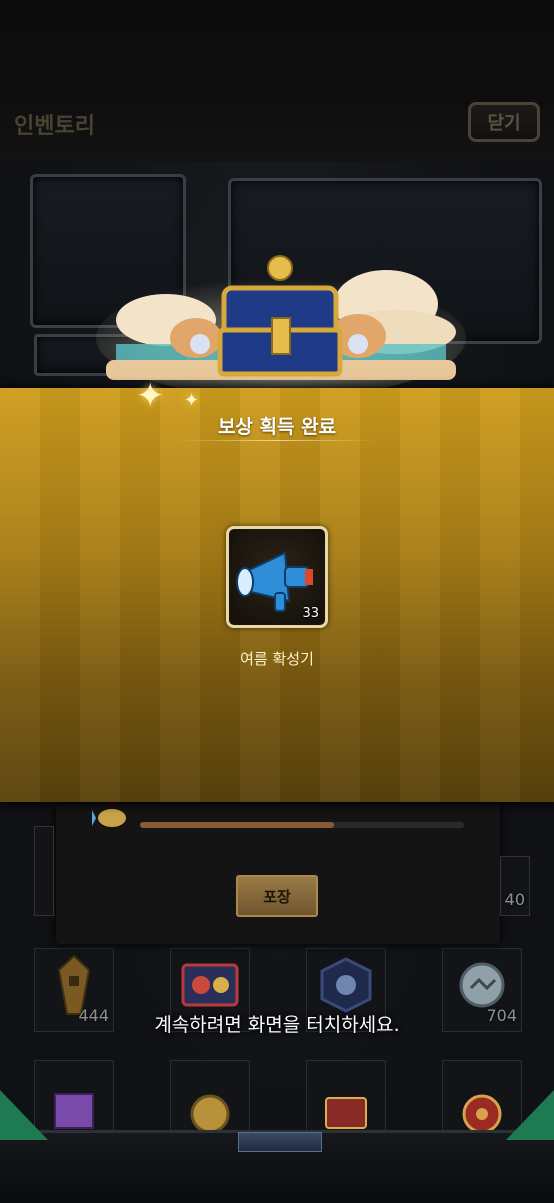  Describe the element at coordinates (210, 985) in the screenshot. I see `card-pack-icon` at that location.